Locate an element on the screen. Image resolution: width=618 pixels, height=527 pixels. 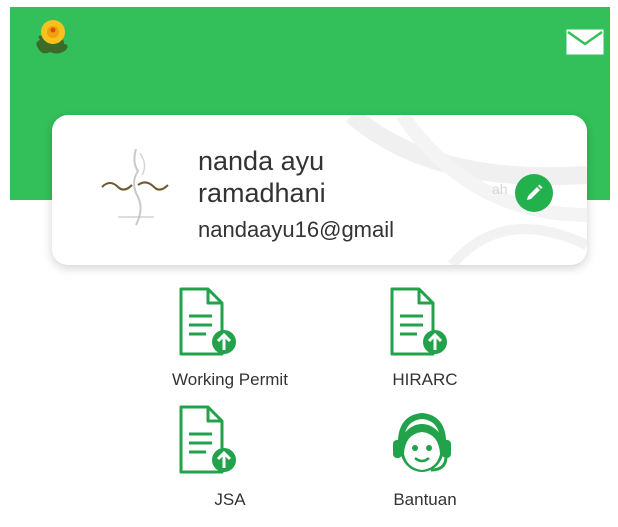
edit-profile-button is located at coordinates (534, 193).